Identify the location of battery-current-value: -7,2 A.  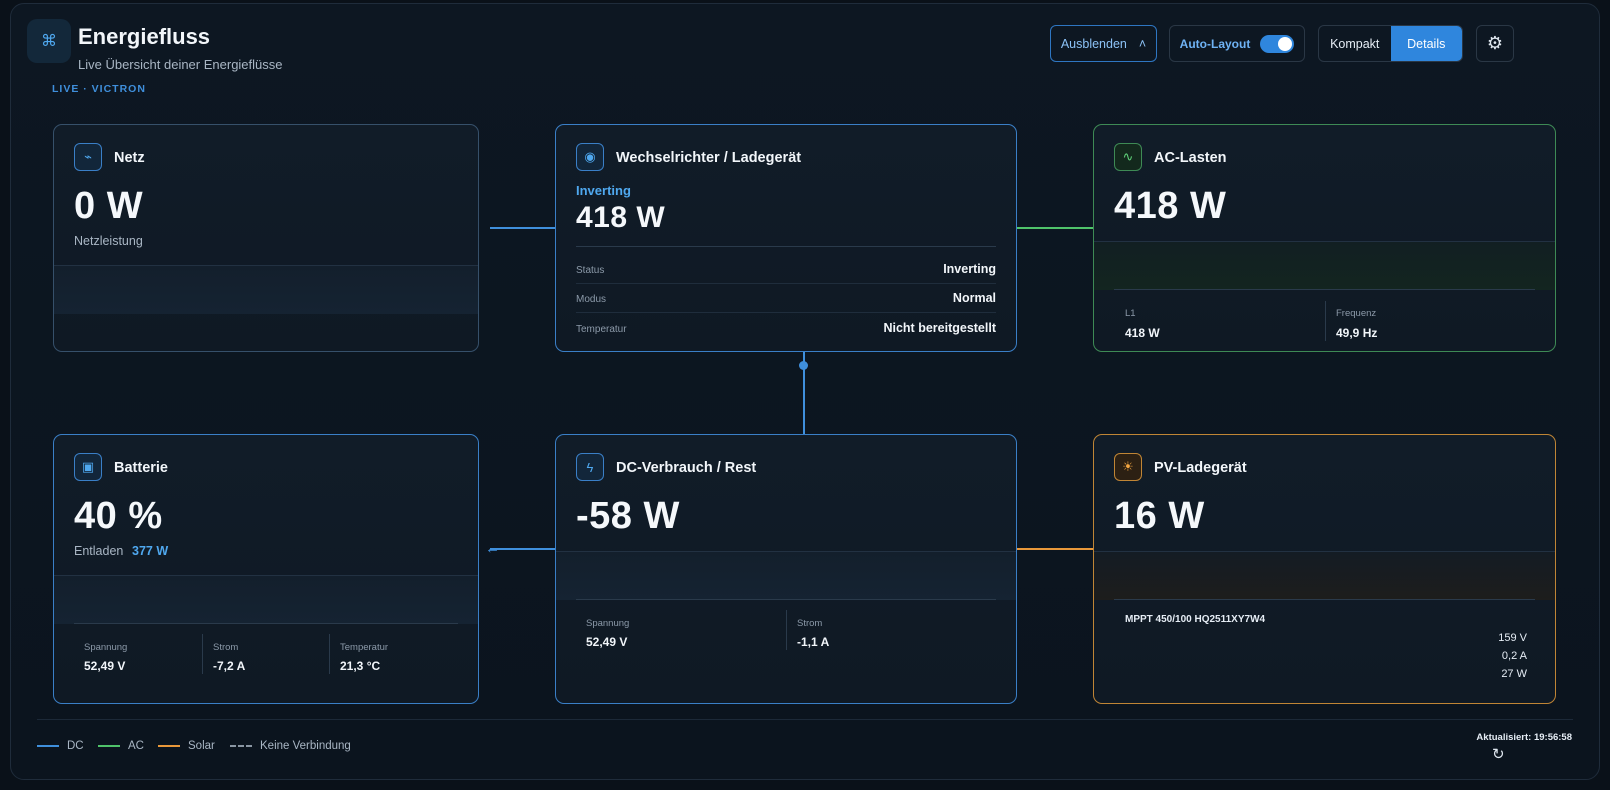
(229, 666).